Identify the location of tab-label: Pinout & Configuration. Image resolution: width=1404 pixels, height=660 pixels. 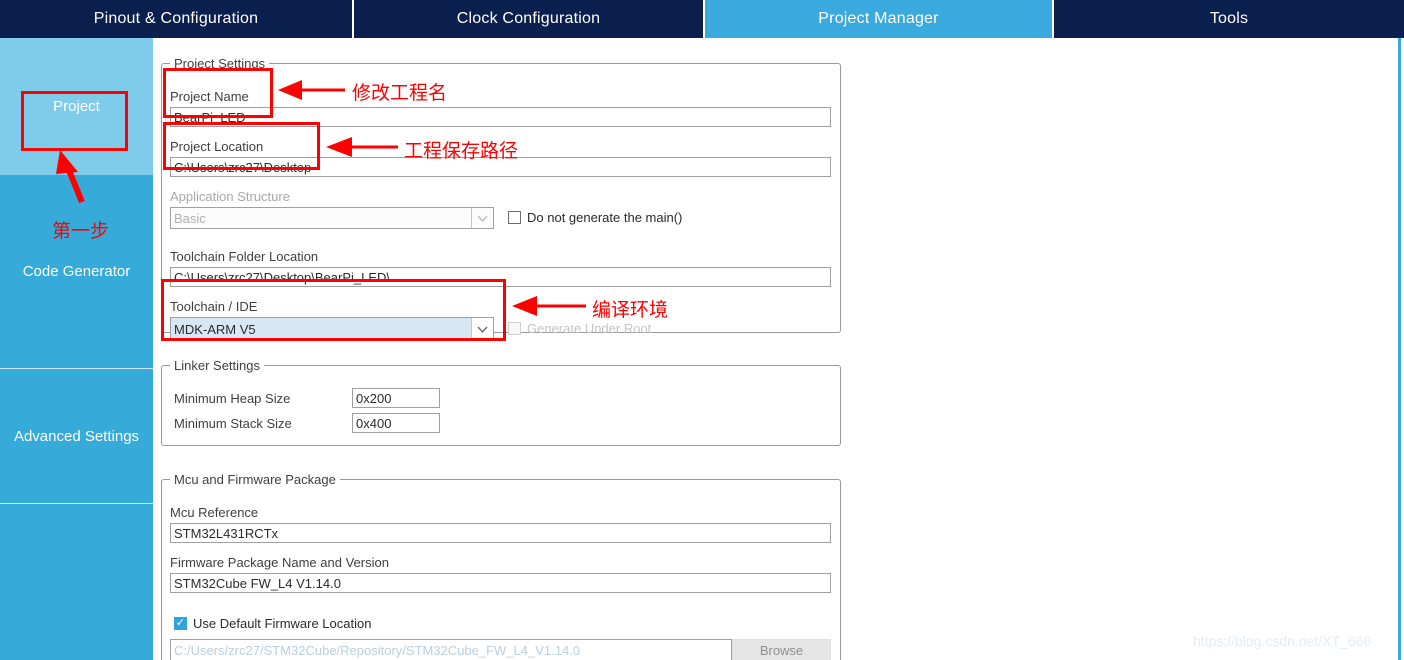
(176, 18).